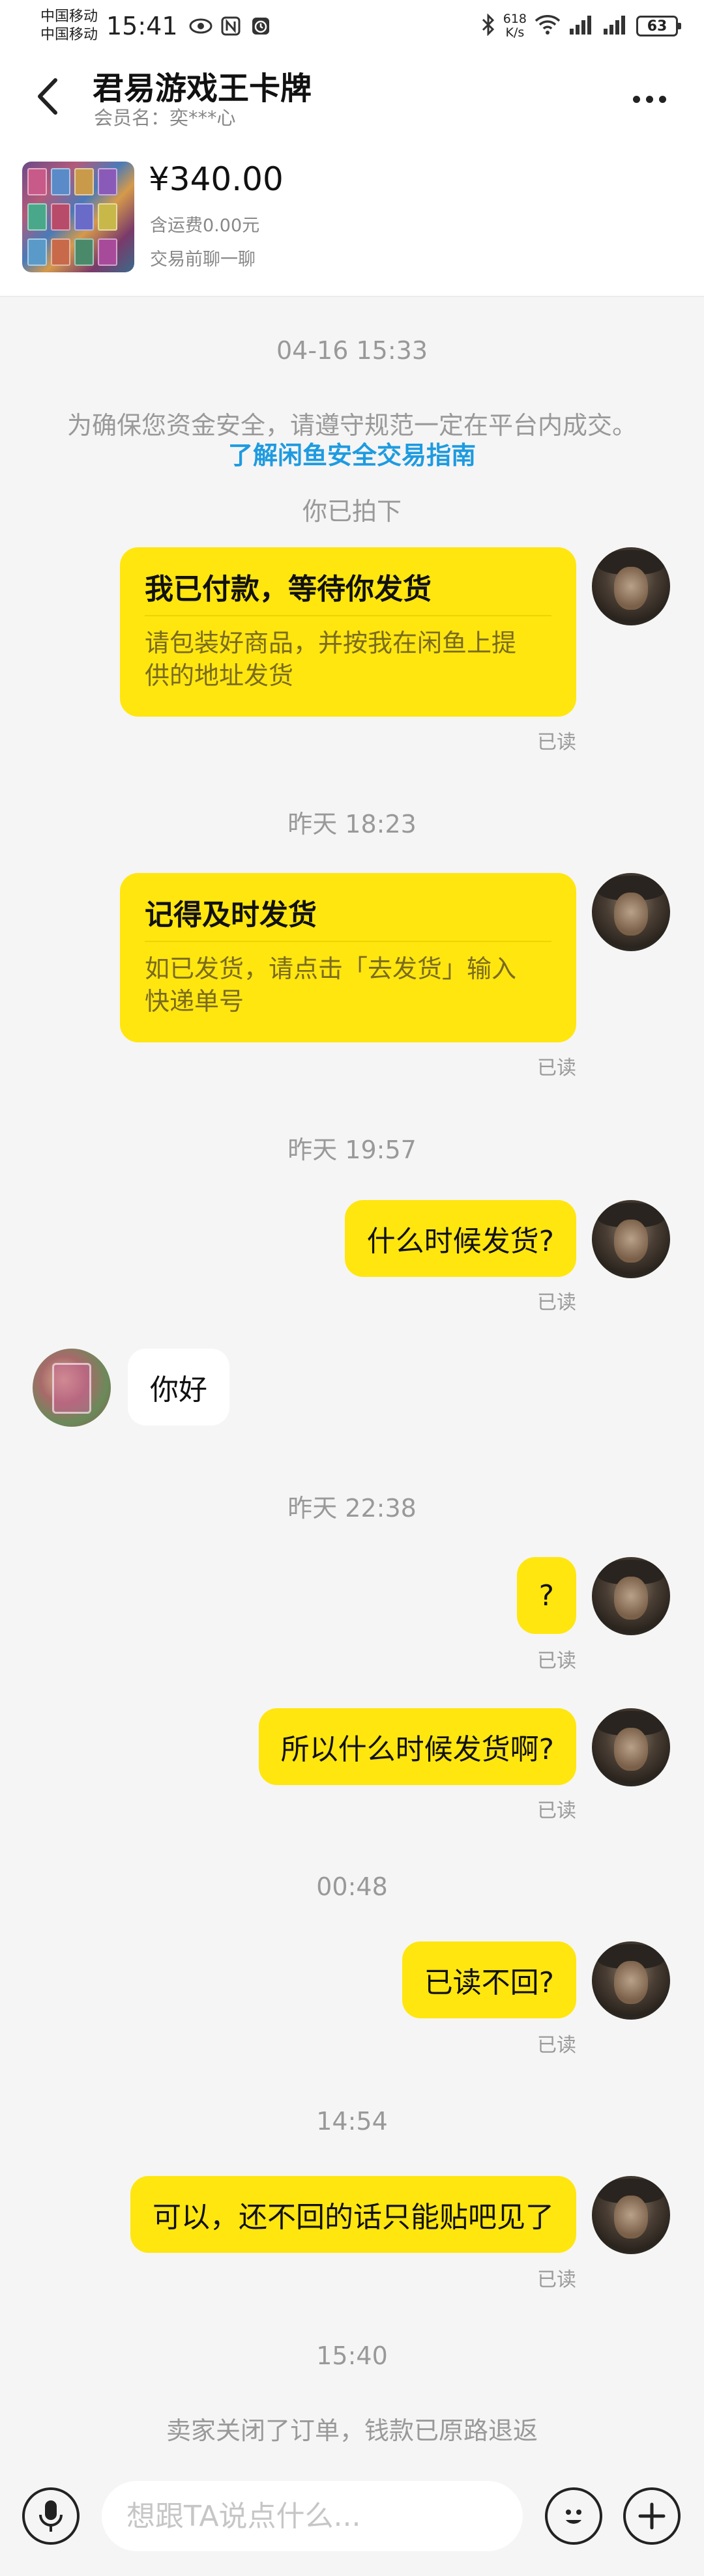 The height and width of the screenshot is (2576, 704). Describe the element at coordinates (352, 2121) in the screenshot. I see `timestamp: 14:54` at that location.